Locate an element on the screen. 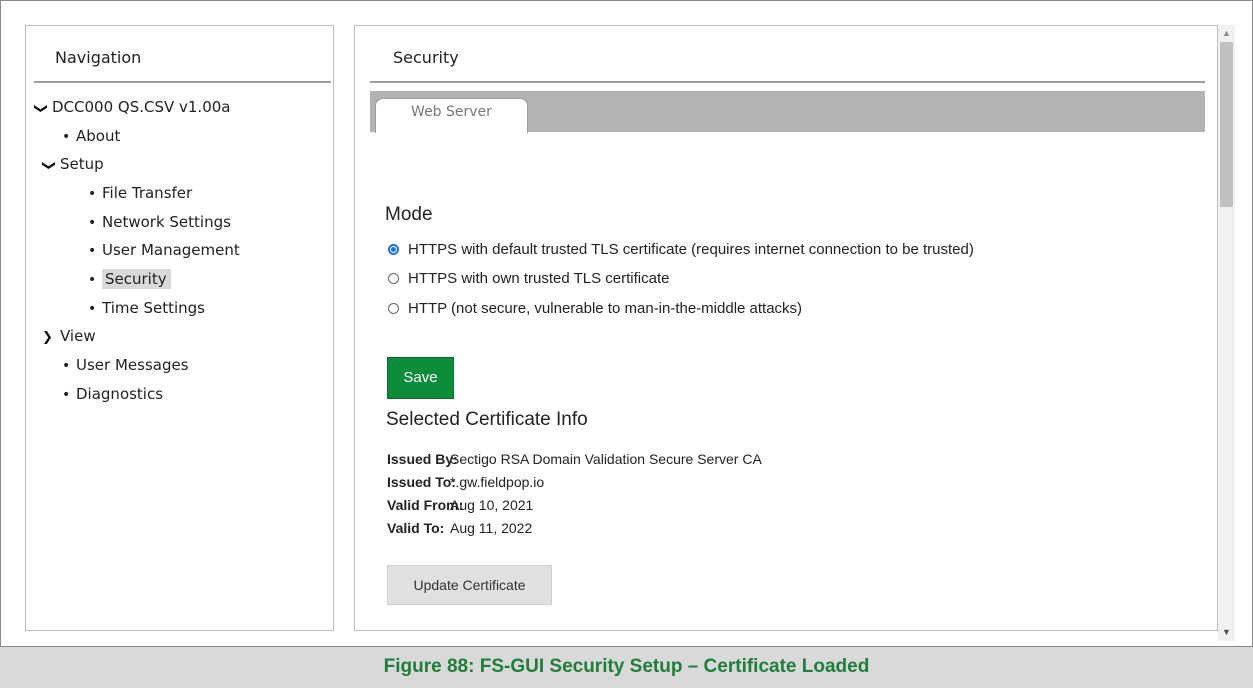  scrollbar-thumb is located at coordinates (1226, 124).